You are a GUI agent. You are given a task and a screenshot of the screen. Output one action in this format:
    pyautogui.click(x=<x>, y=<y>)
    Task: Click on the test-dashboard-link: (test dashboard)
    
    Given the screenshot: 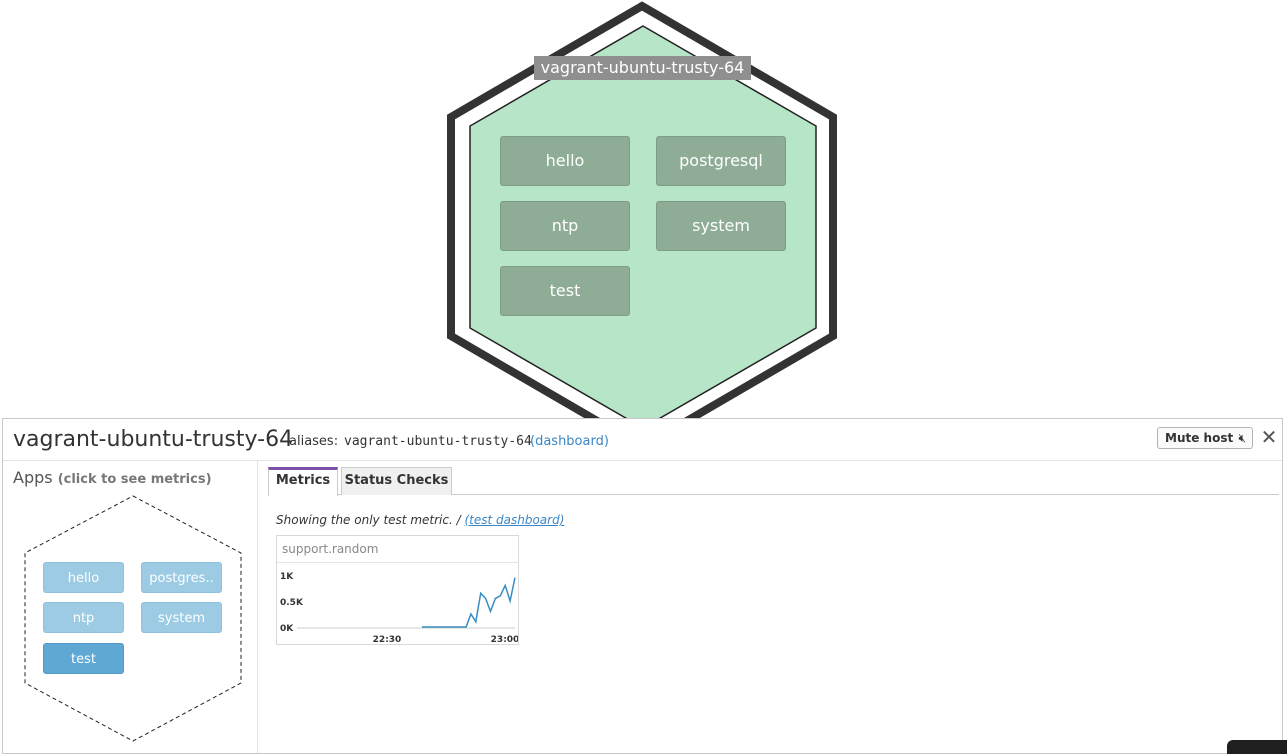 What is the action you would take?
    pyautogui.click(x=514, y=520)
    